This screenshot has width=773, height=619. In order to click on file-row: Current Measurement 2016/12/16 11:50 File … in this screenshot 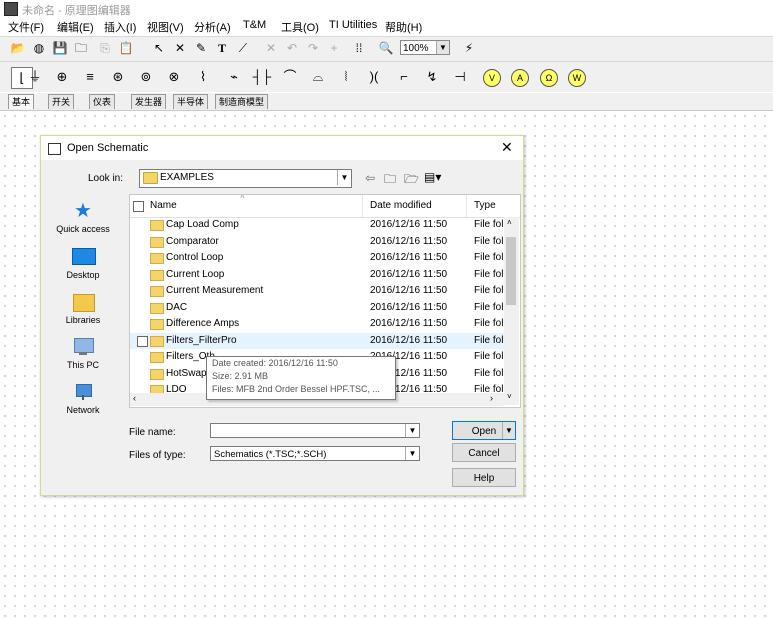, I will do `click(318, 291)`.